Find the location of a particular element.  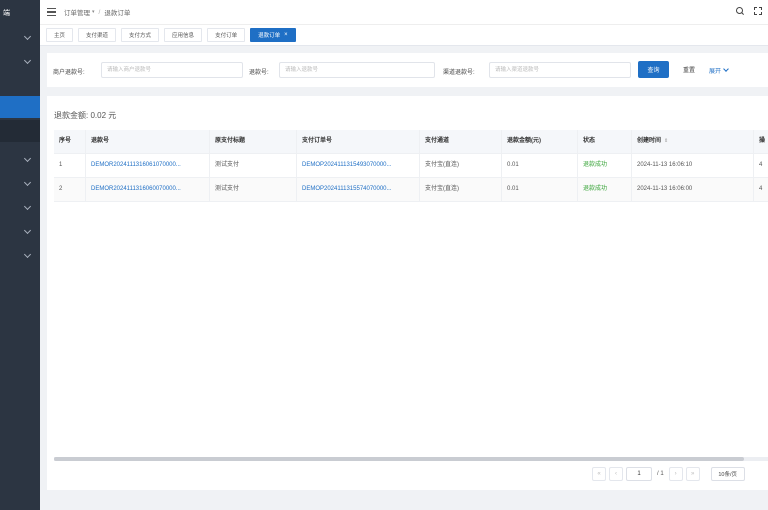

close-icon: × is located at coordinates (286, 35).